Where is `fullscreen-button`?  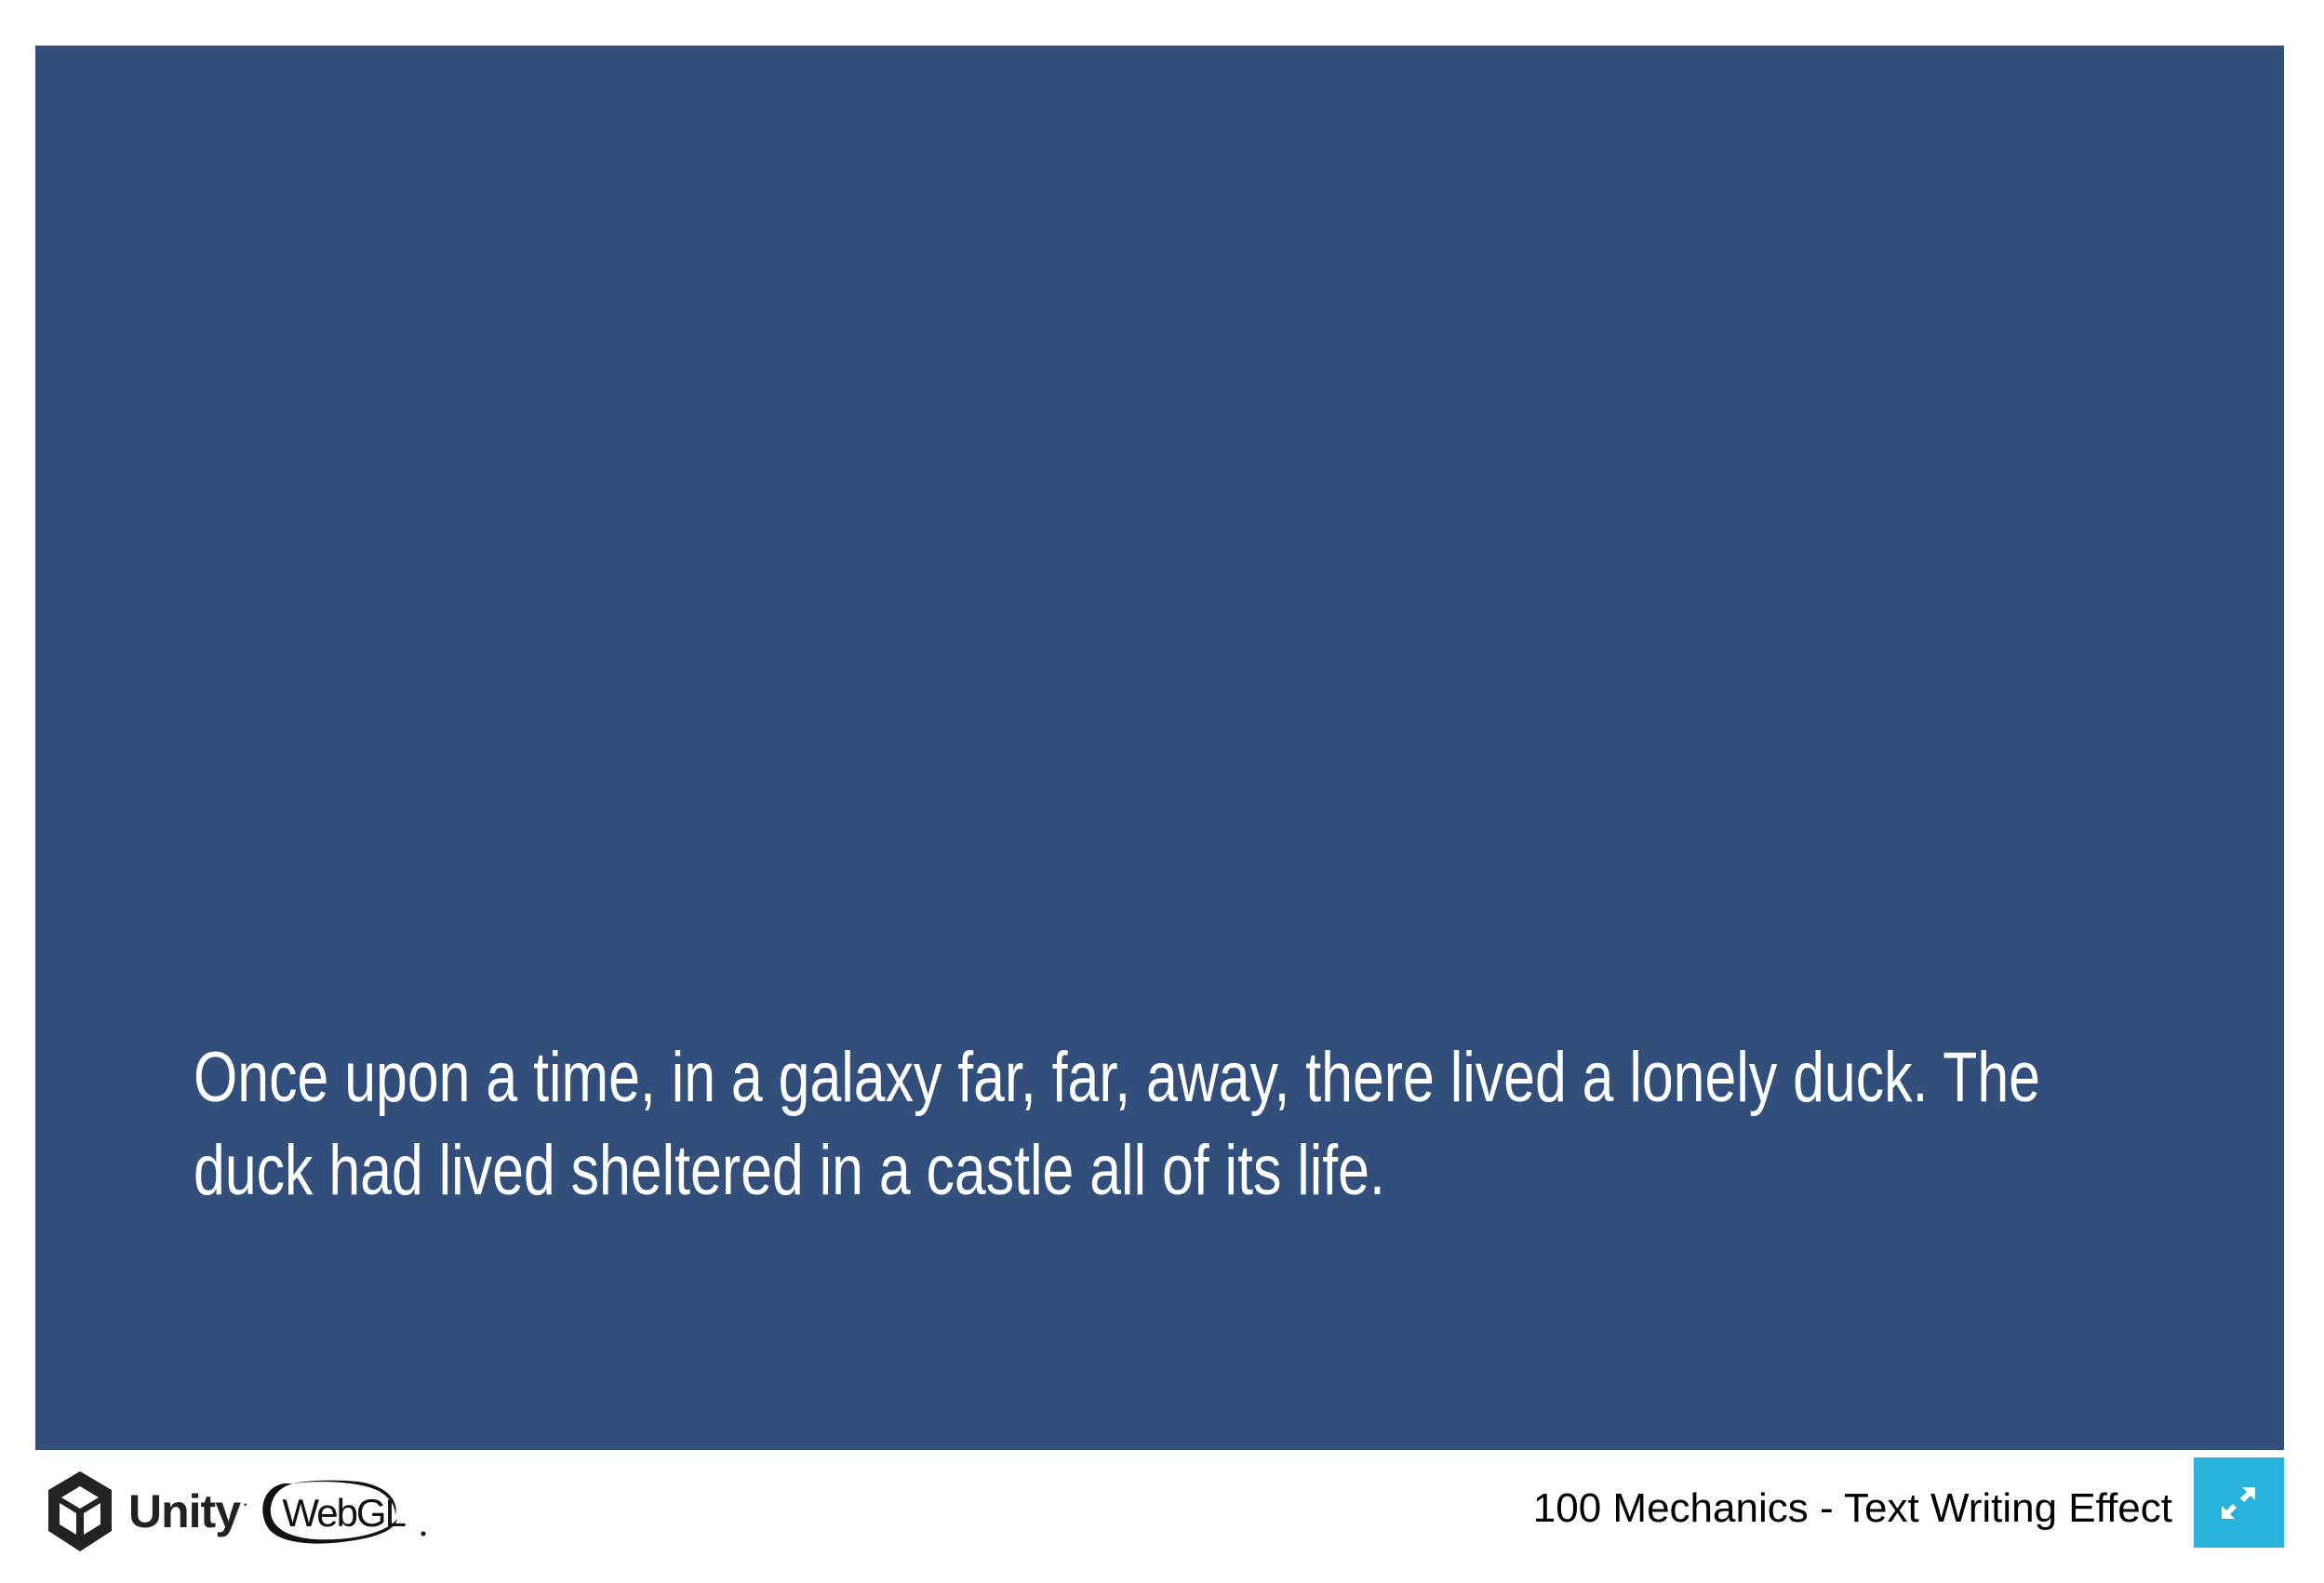
fullscreen-button is located at coordinates (2239, 1502).